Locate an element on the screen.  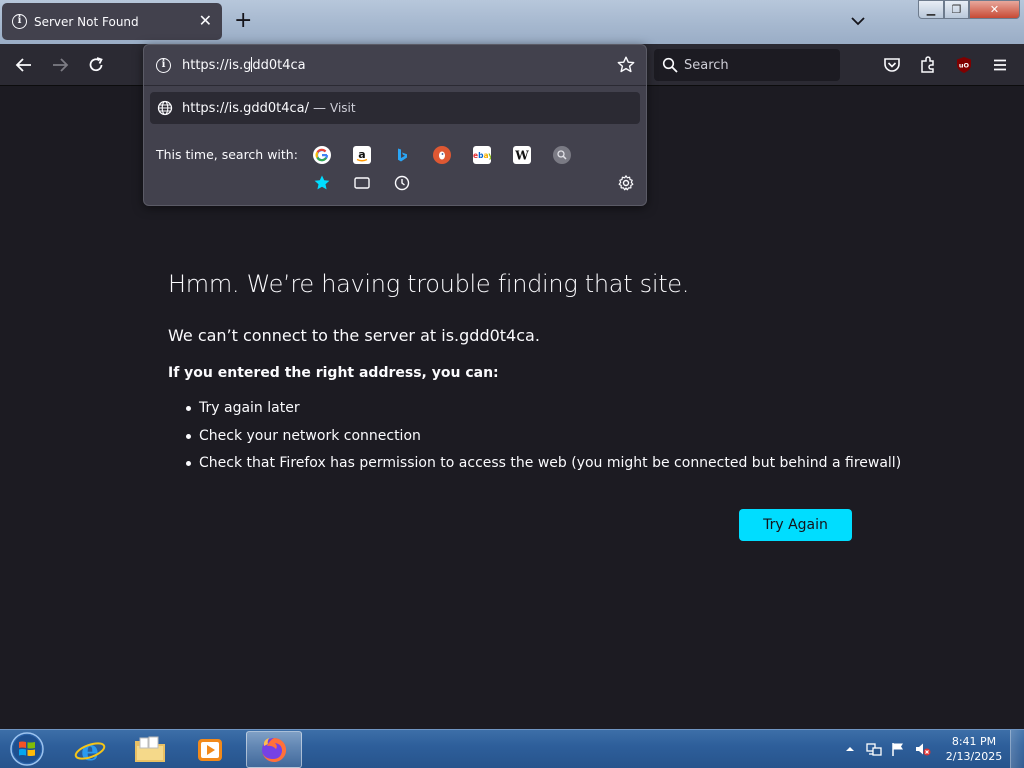
close-tab-icon: ✕ is located at coordinates (205, 21).